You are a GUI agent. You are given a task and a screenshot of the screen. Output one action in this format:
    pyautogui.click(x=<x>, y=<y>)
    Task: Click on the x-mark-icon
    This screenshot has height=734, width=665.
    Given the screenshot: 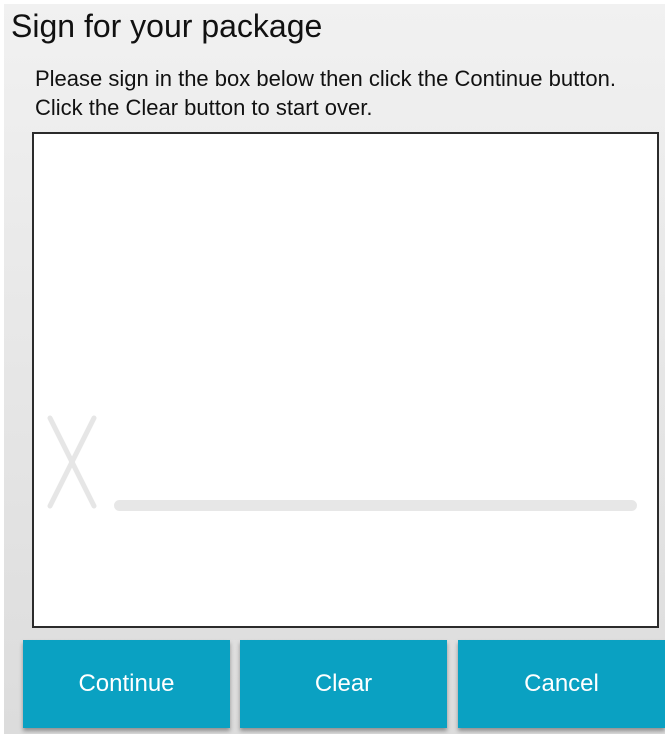 What is the action you would take?
    pyautogui.click(x=72, y=462)
    